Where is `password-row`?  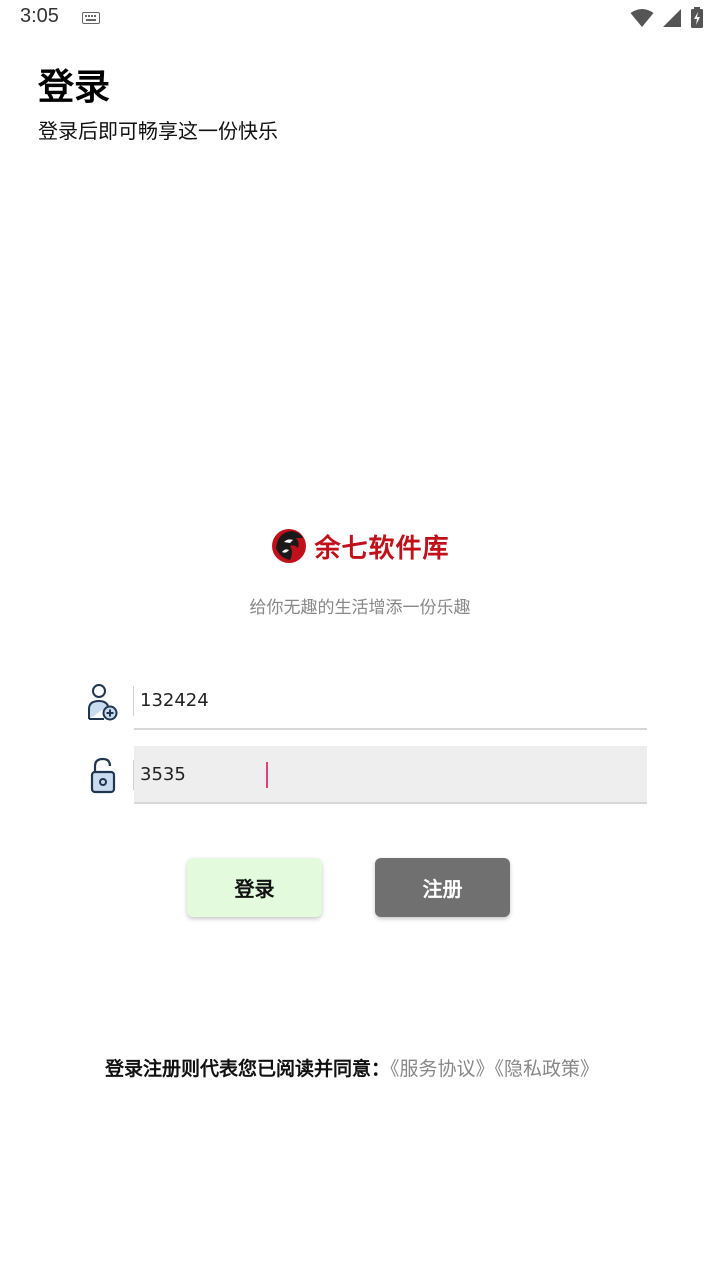
password-row is located at coordinates (365, 775).